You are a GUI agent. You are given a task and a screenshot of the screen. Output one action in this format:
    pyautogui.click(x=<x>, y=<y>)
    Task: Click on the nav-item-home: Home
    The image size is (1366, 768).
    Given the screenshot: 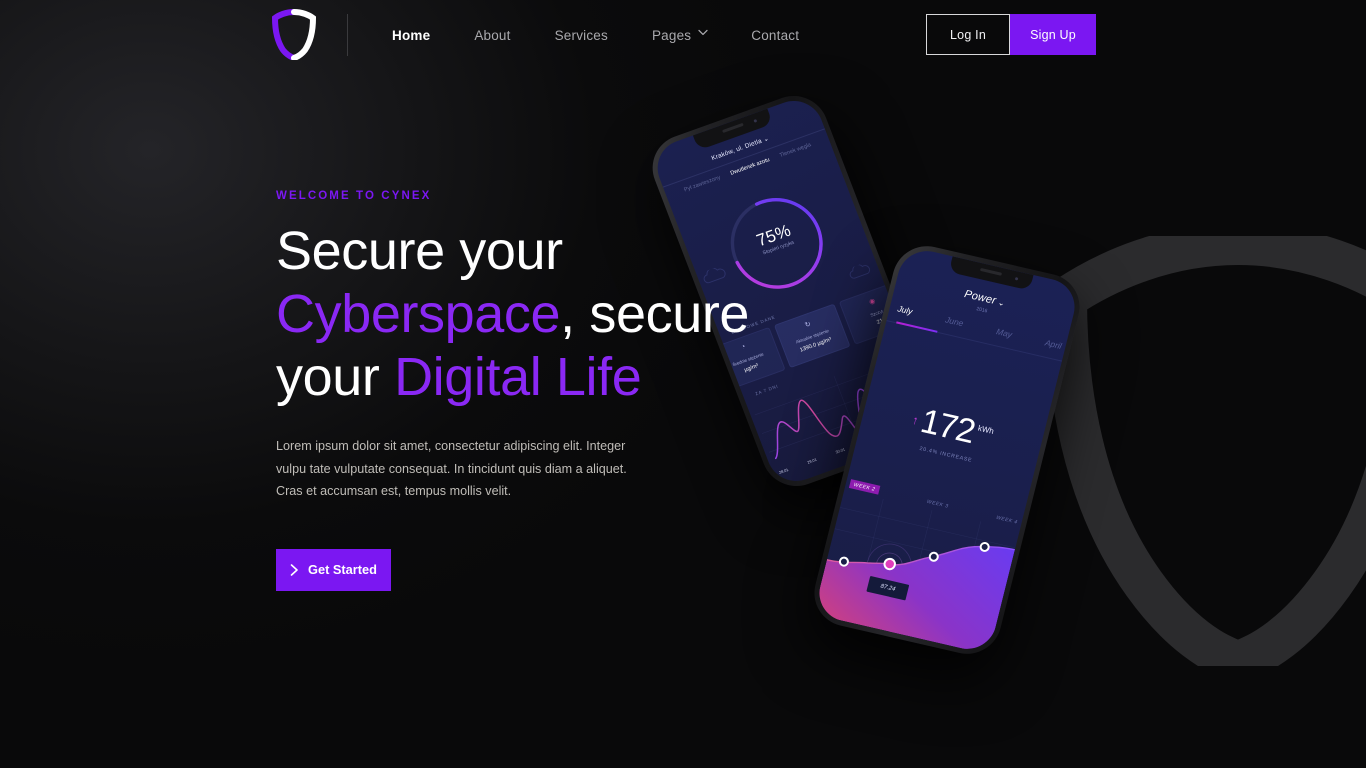 What is the action you would take?
    pyautogui.click(x=411, y=35)
    